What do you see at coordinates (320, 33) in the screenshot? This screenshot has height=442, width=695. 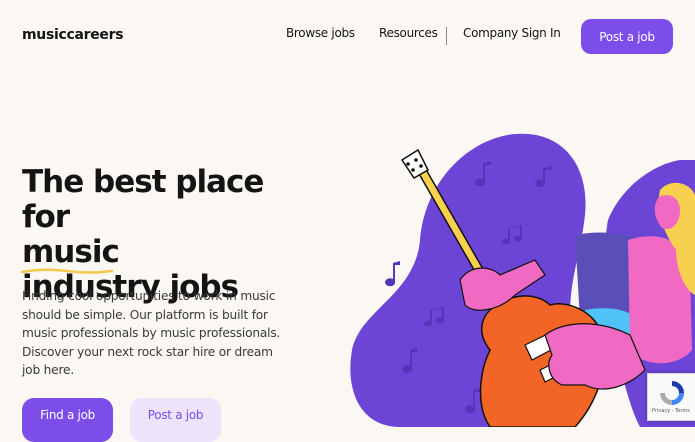 I see `nav-browse-jobs: Browse jobs` at bounding box center [320, 33].